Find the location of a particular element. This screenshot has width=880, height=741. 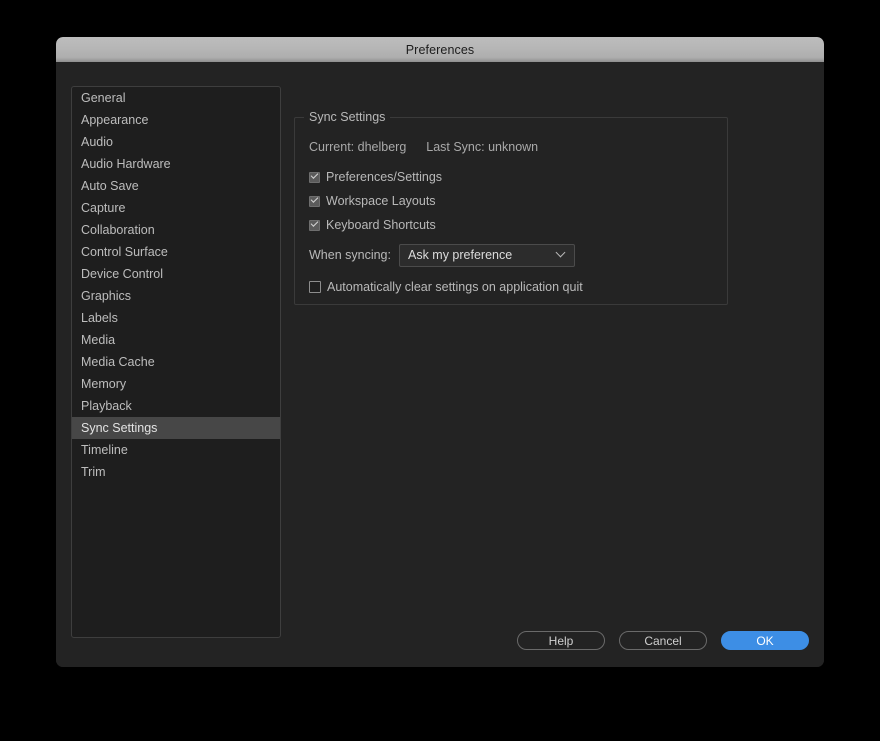

sidebar-item-collaboration: Collaboration is located at coordinates (176, 230).